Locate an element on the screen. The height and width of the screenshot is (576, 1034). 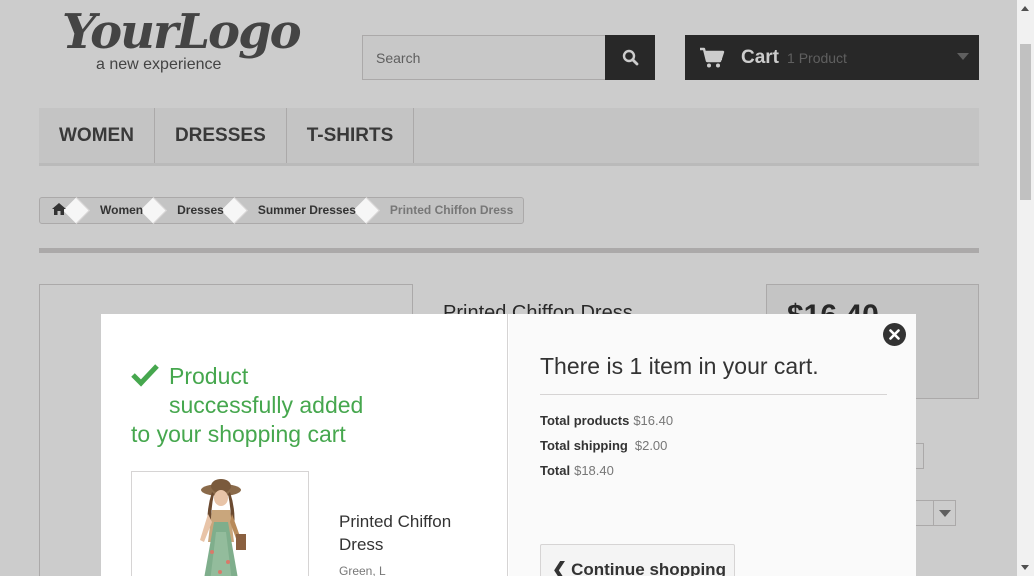
close-modal-button is located at coordinates (894, 334).